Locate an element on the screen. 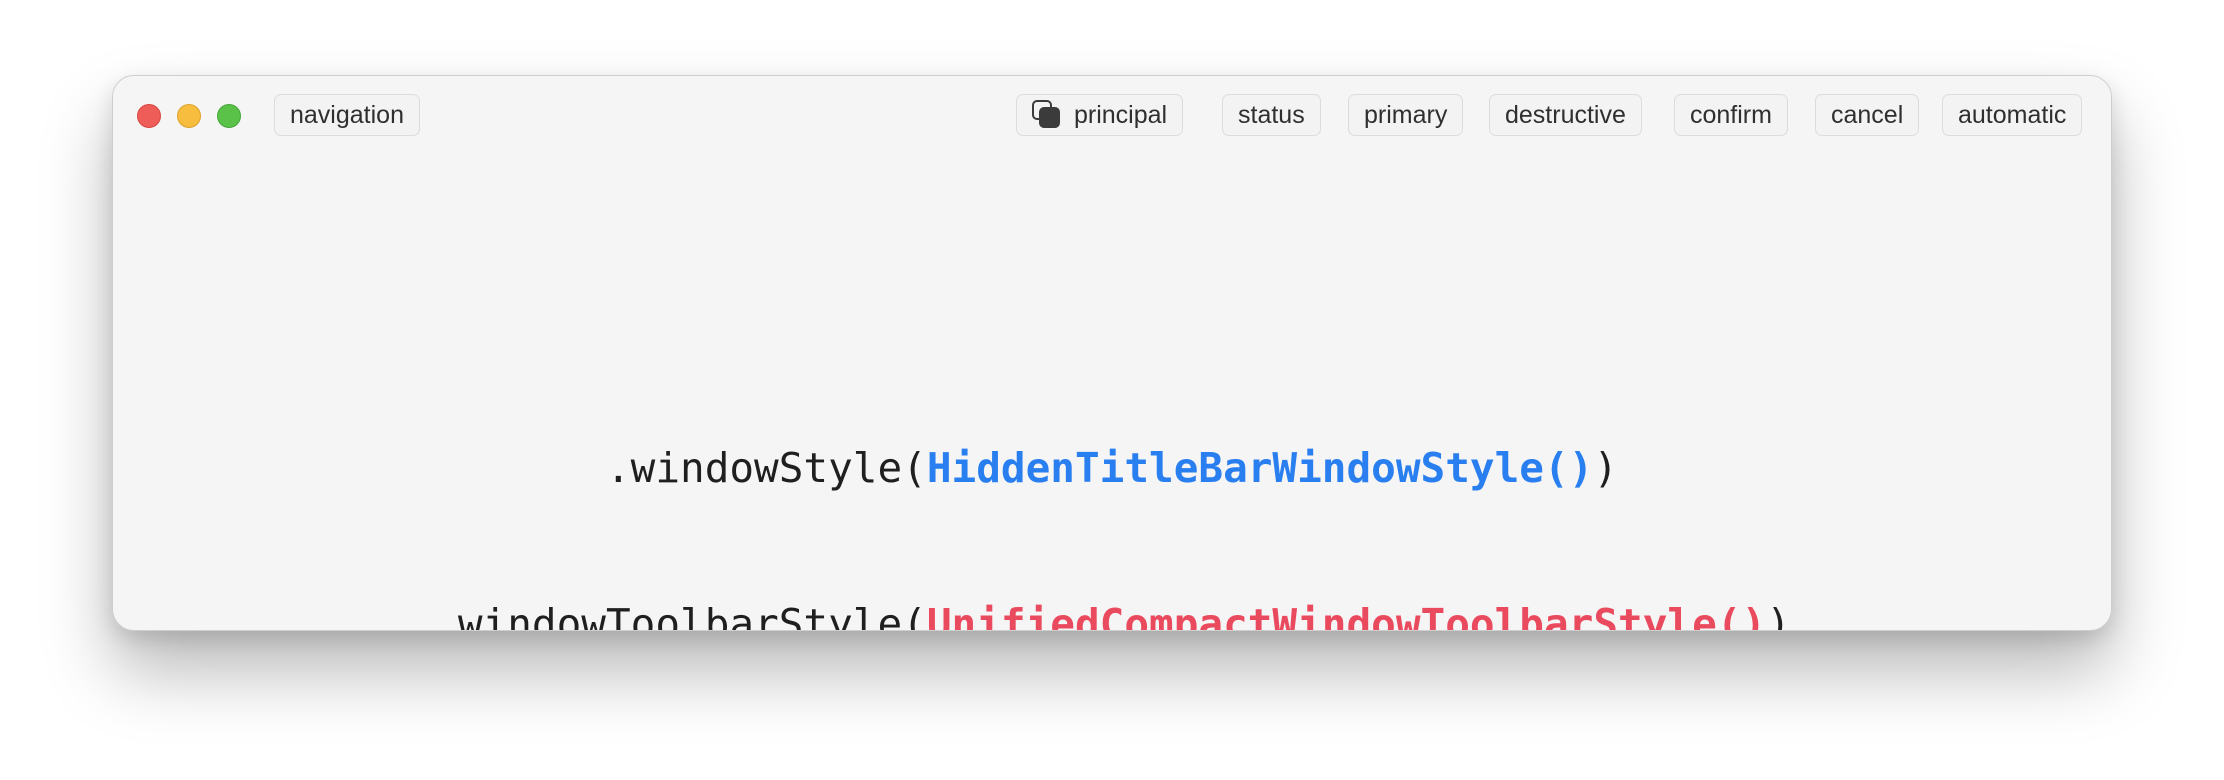 The height and width of the screenshot is (780, 2224). zoom-window-button is located at coordinates (229, 116).